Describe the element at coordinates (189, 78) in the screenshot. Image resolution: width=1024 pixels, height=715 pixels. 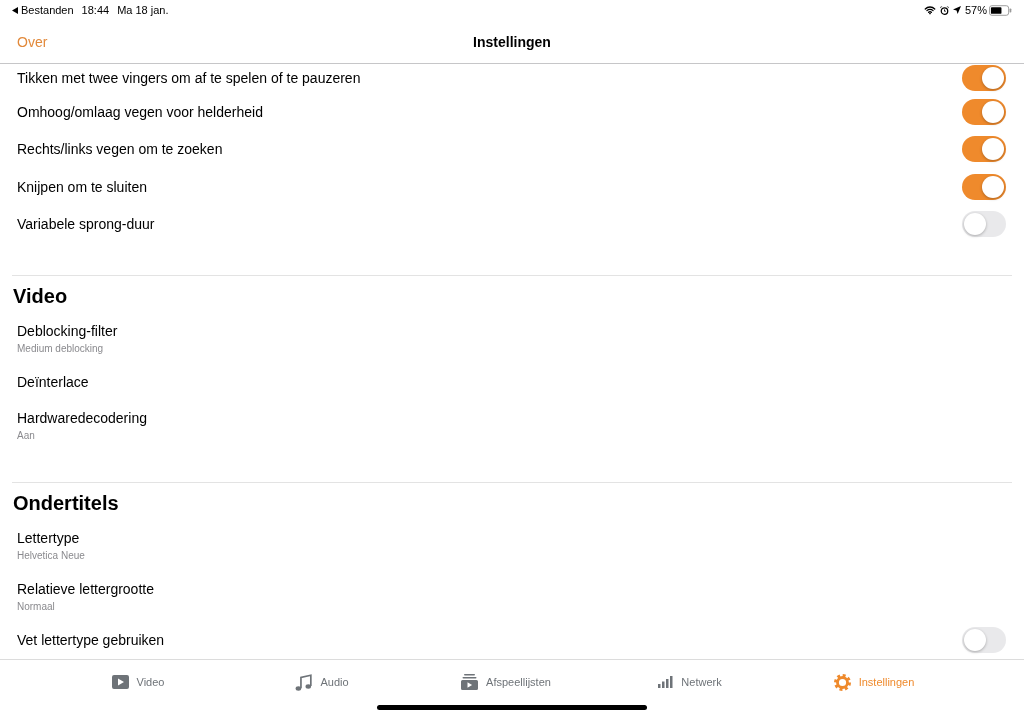
I see `setting-label: Tikken met twee vingers om af te spelen of te pauzeren` at that location.